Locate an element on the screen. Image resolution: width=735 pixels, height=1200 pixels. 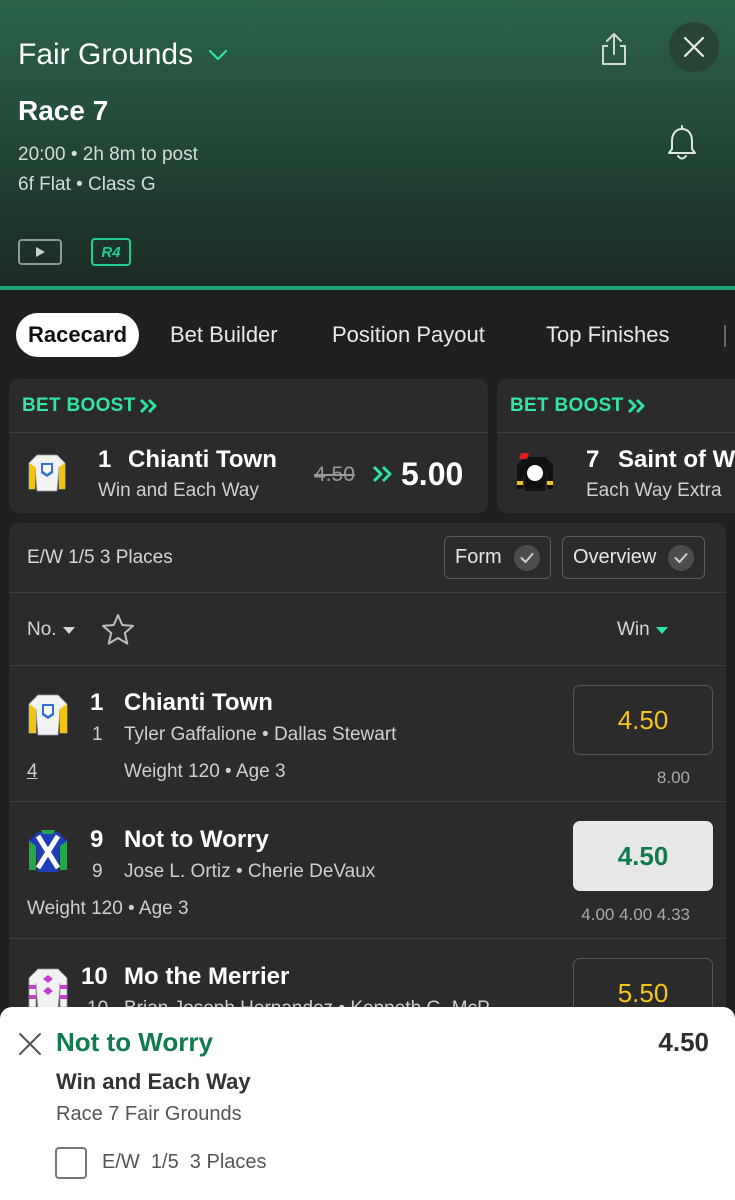
bet-slip-odds: 4.50 is located at coordinates (683, 1042).